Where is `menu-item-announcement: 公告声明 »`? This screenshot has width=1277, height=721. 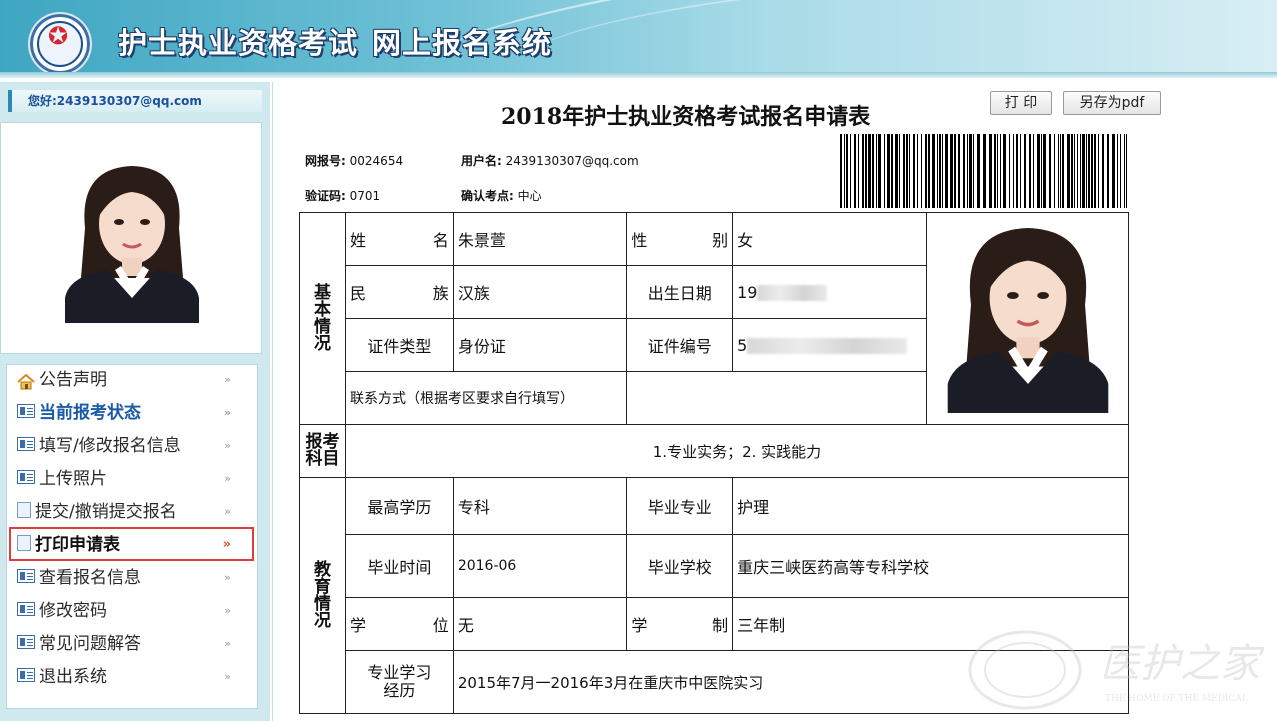
menu-item-announcement: 公告声明 » is located at coordinates (133, 380).